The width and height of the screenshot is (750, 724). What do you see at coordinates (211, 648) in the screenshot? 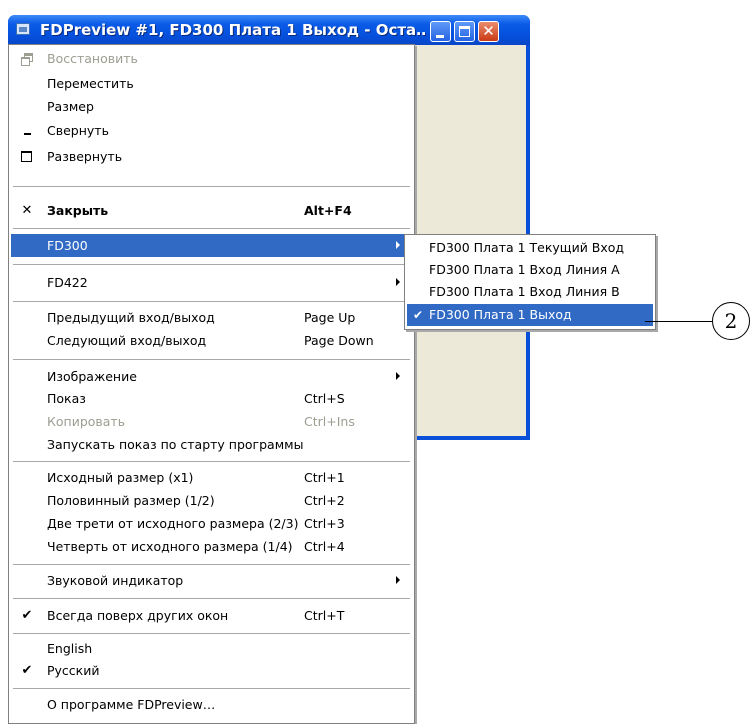
I see `menu-item-english: English` at bounding box center [211, 648].